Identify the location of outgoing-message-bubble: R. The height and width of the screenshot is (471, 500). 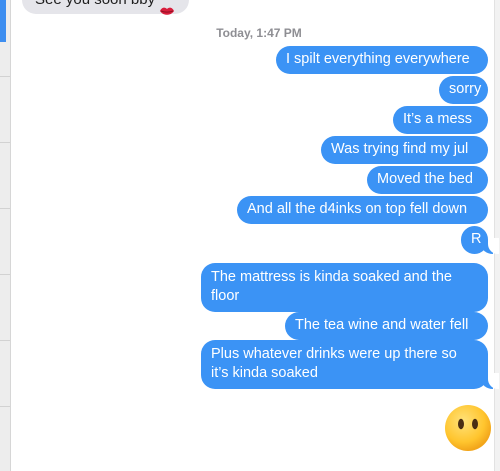
(480, 240).